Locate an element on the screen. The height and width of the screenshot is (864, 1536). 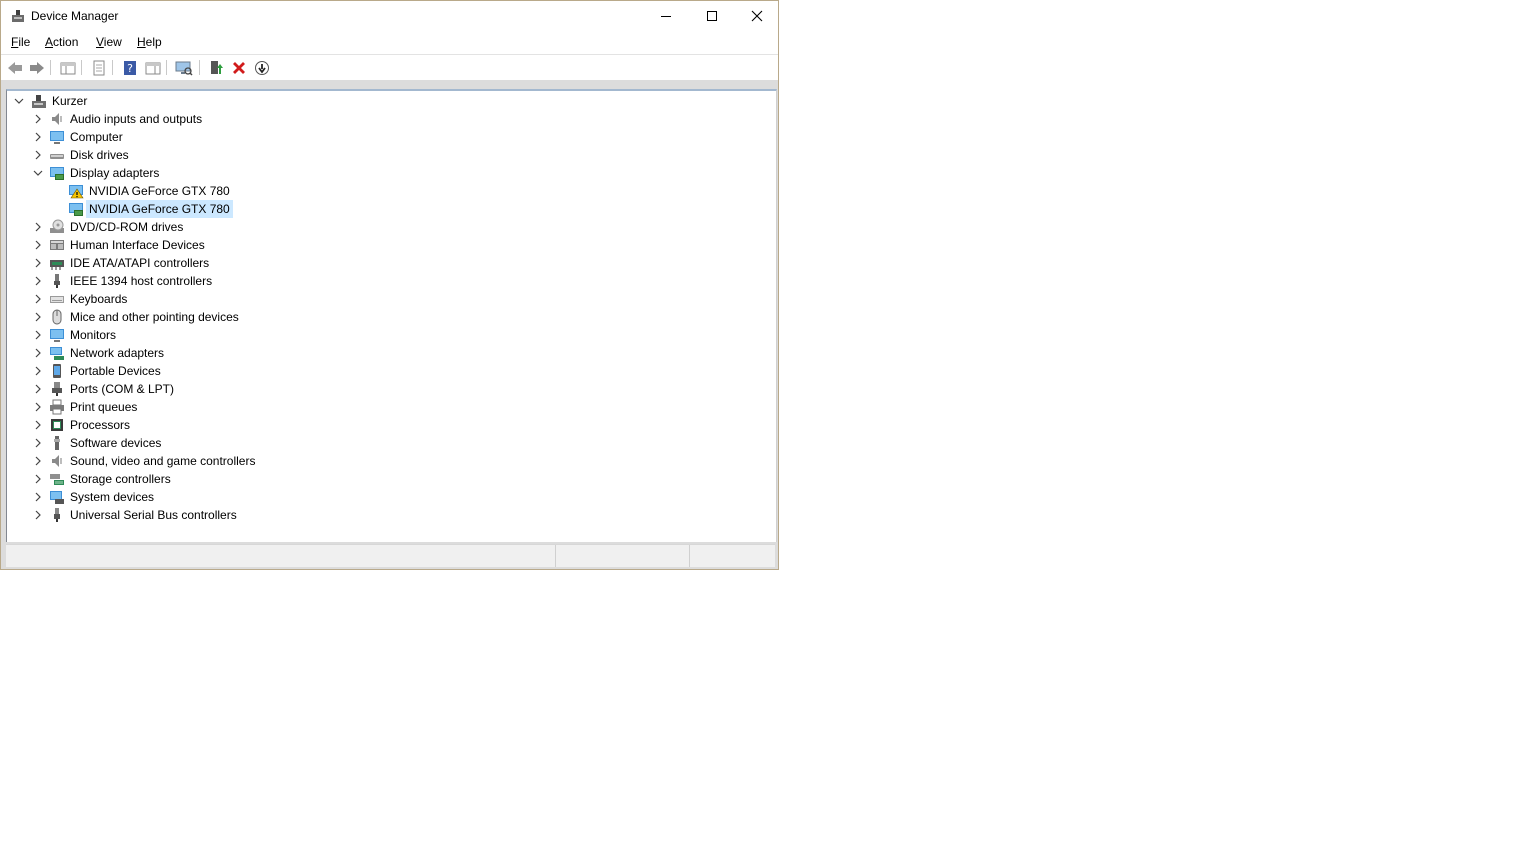
category-expander-universal-serial-bus-controllers is located at coordinates (38, 515).